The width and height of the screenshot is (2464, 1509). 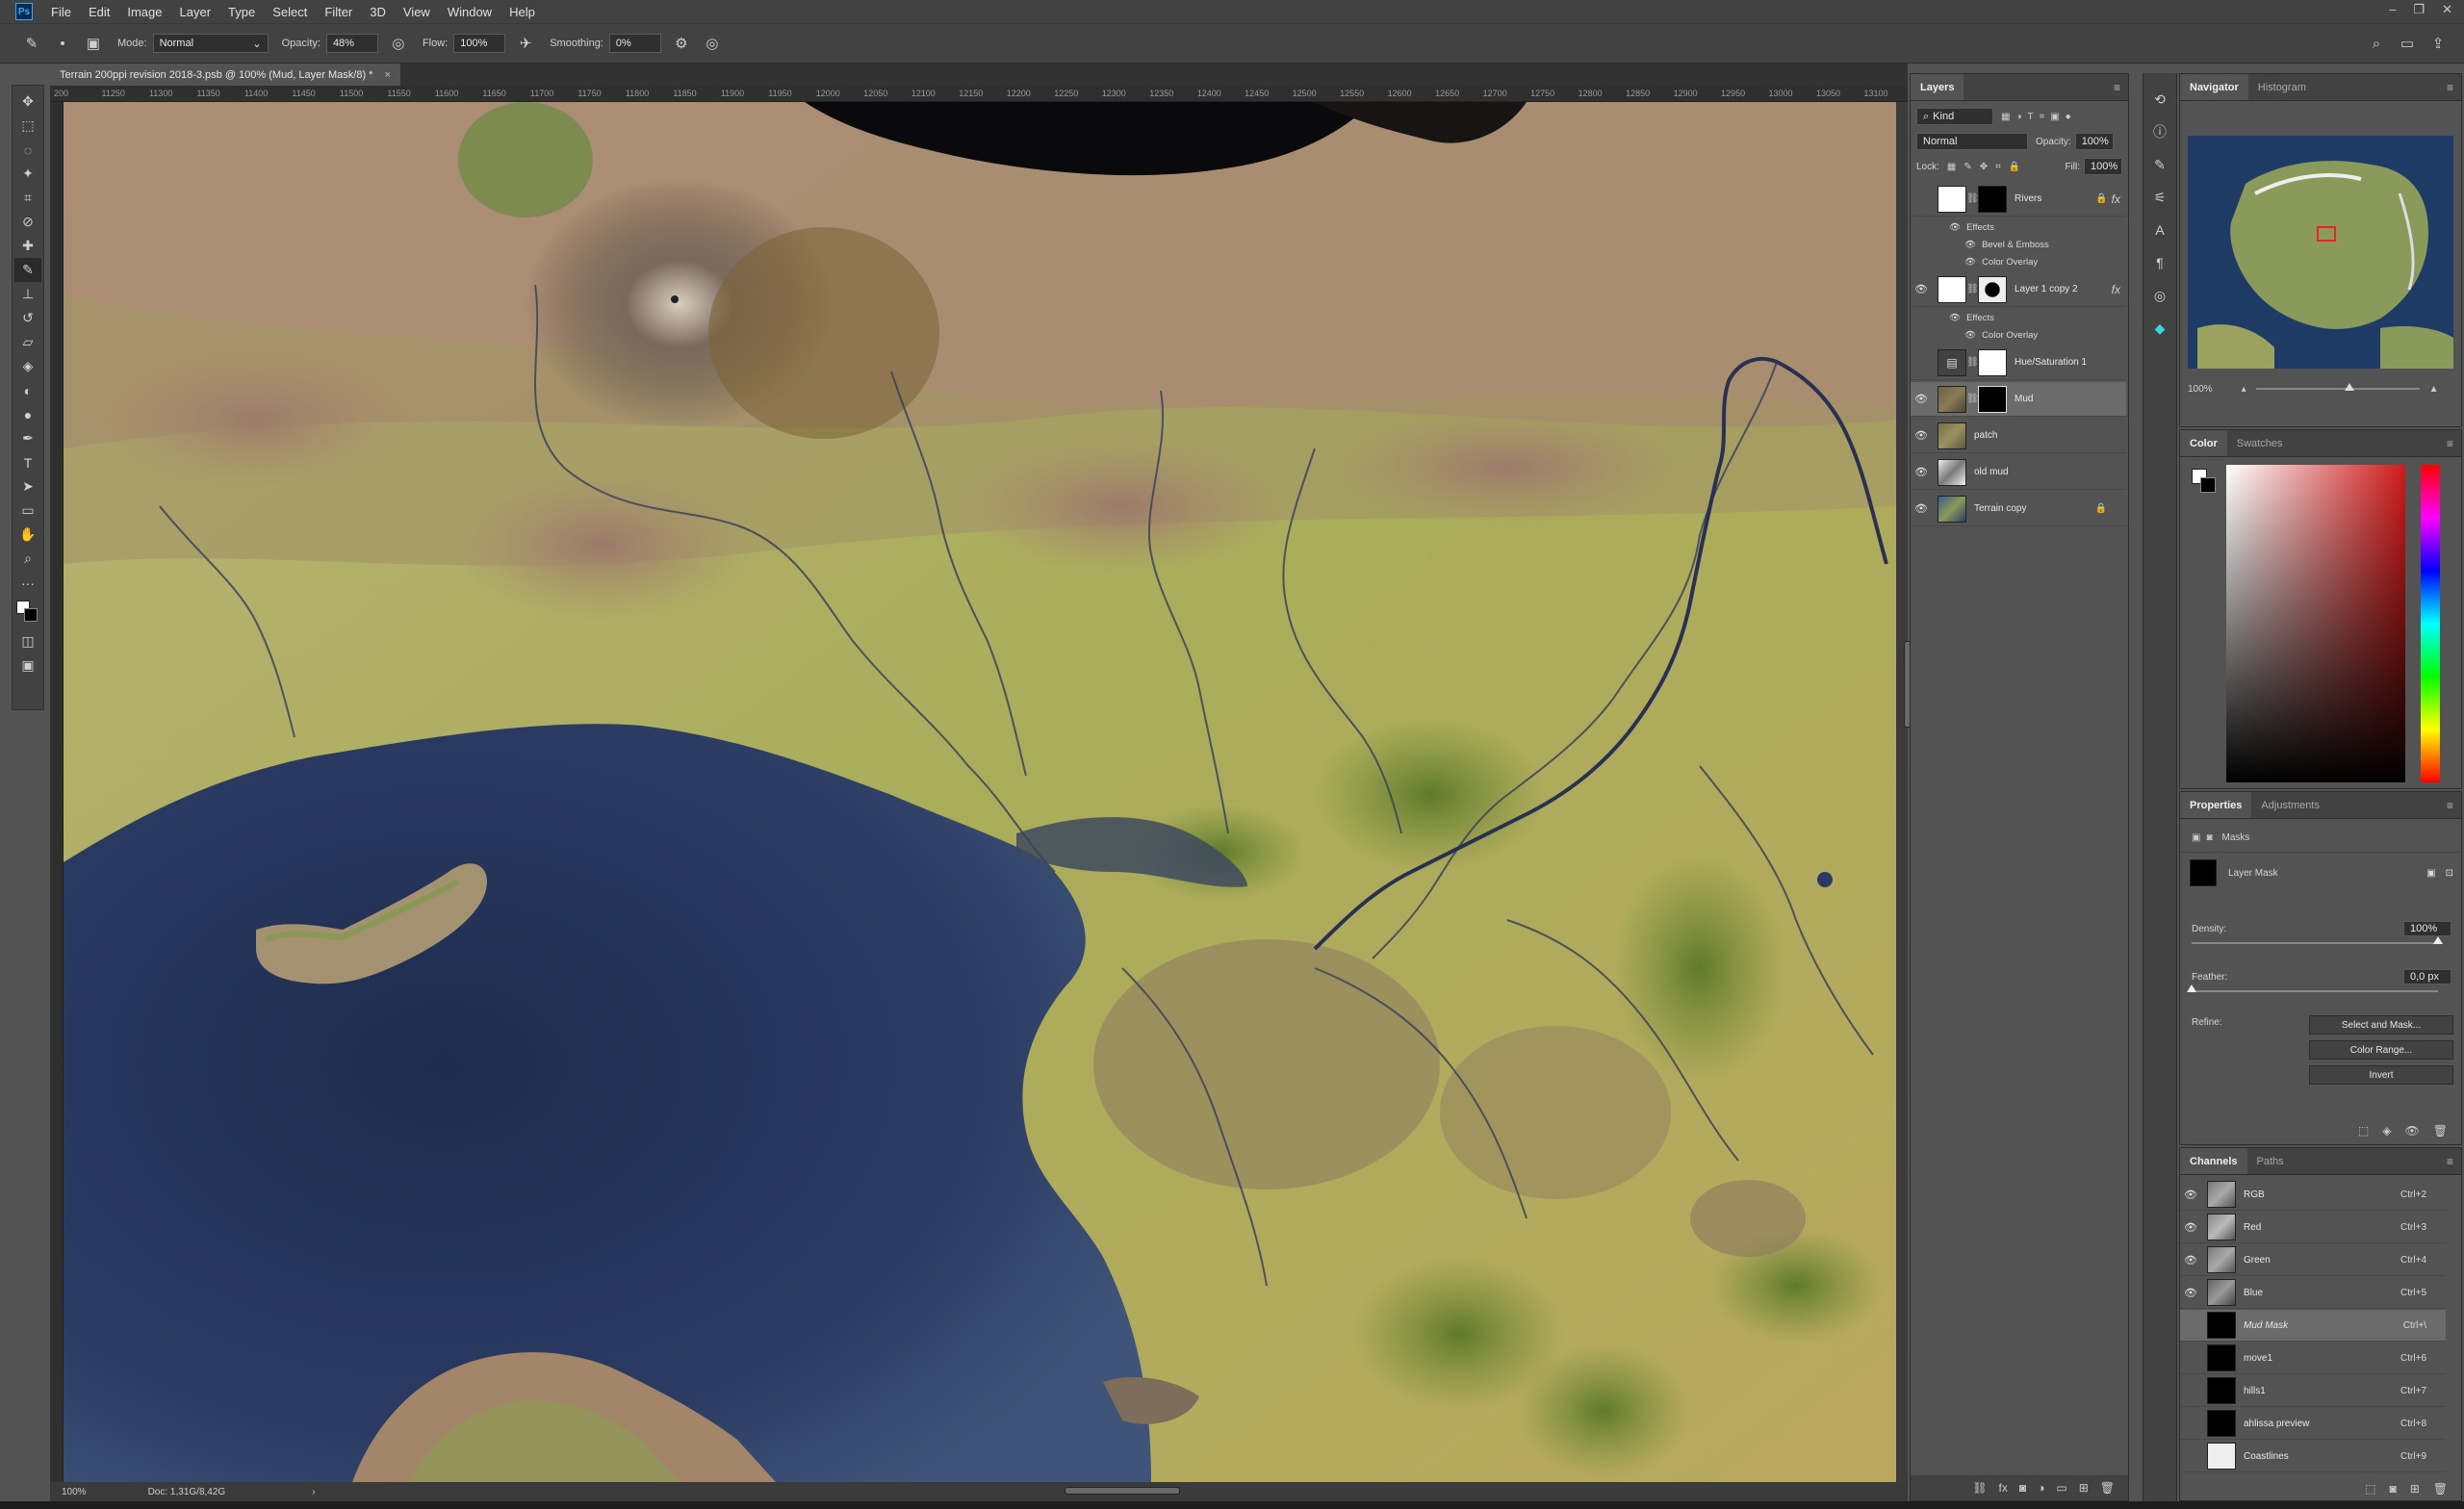 What do you see at coordinates (210, 43) in the screenshot?
I see `mode-select: Normal ⌄` at bounding box center [210, 43].